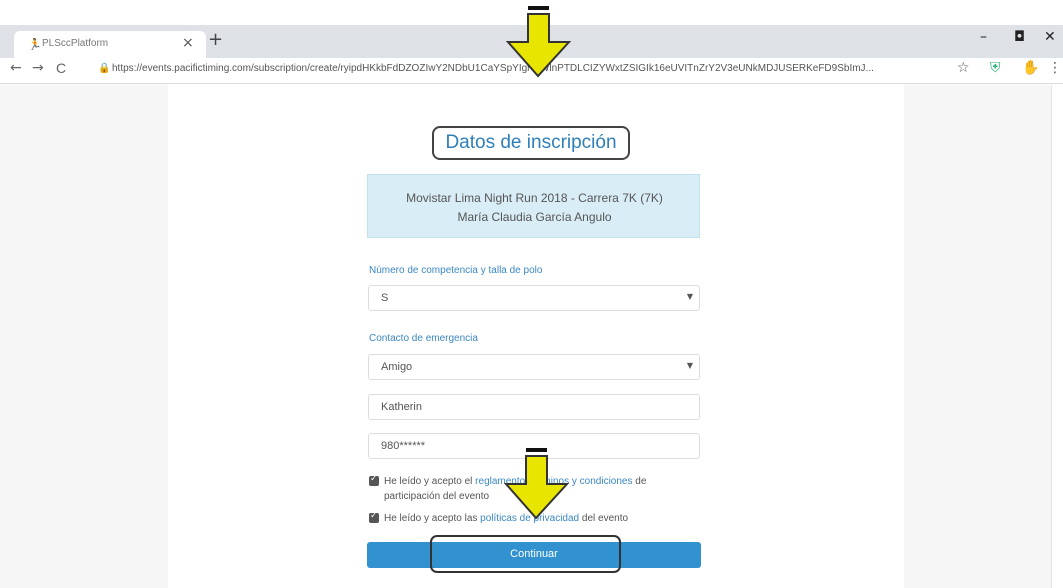  I want to click on forward-button: →, so click(38, 68).